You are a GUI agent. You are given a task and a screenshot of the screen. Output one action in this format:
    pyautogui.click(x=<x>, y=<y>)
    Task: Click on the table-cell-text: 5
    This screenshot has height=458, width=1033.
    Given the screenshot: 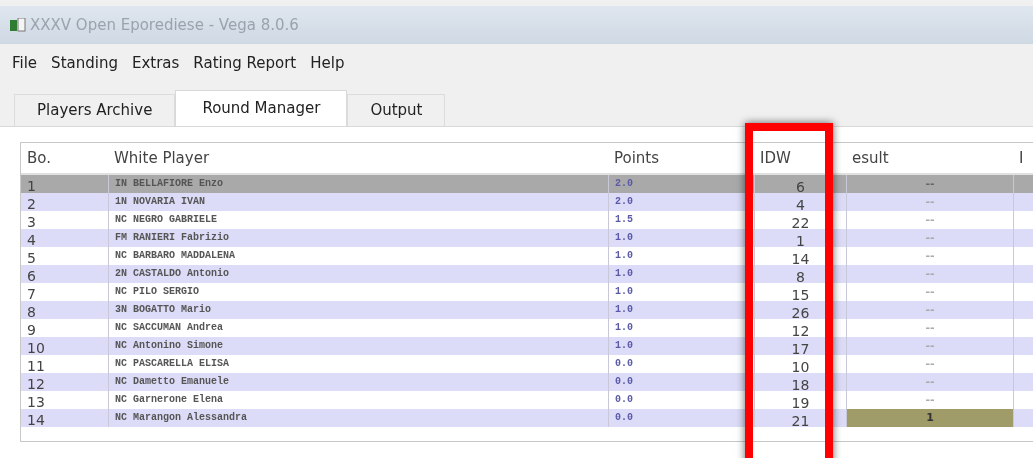 What is the action you would take?
    pyautogui.click(x=31, y=257)
    